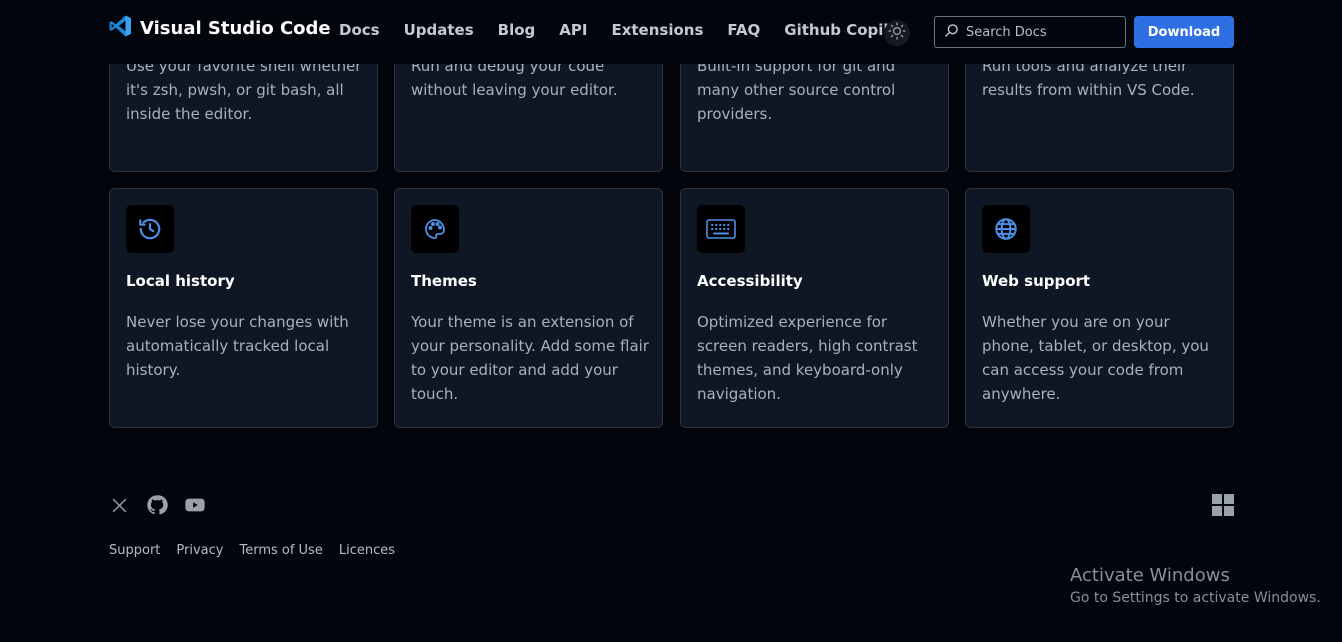 Image resolution: width=1342 pixels, height=642 pixels. Describe the element at coordinates (743, 30) in the screenshot. I see `nav-faq: FAQ` at that location.